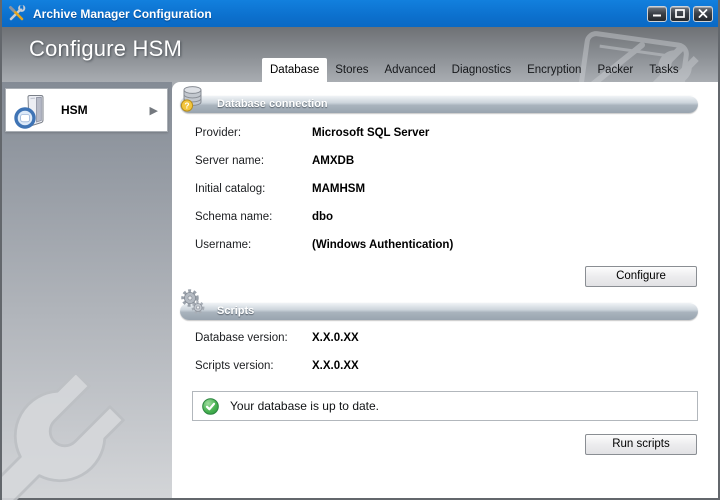 Image resolution: width=720 pixels, height=500 pixels. I want to click on status-message: Your database is up to date., so click(305, 406).